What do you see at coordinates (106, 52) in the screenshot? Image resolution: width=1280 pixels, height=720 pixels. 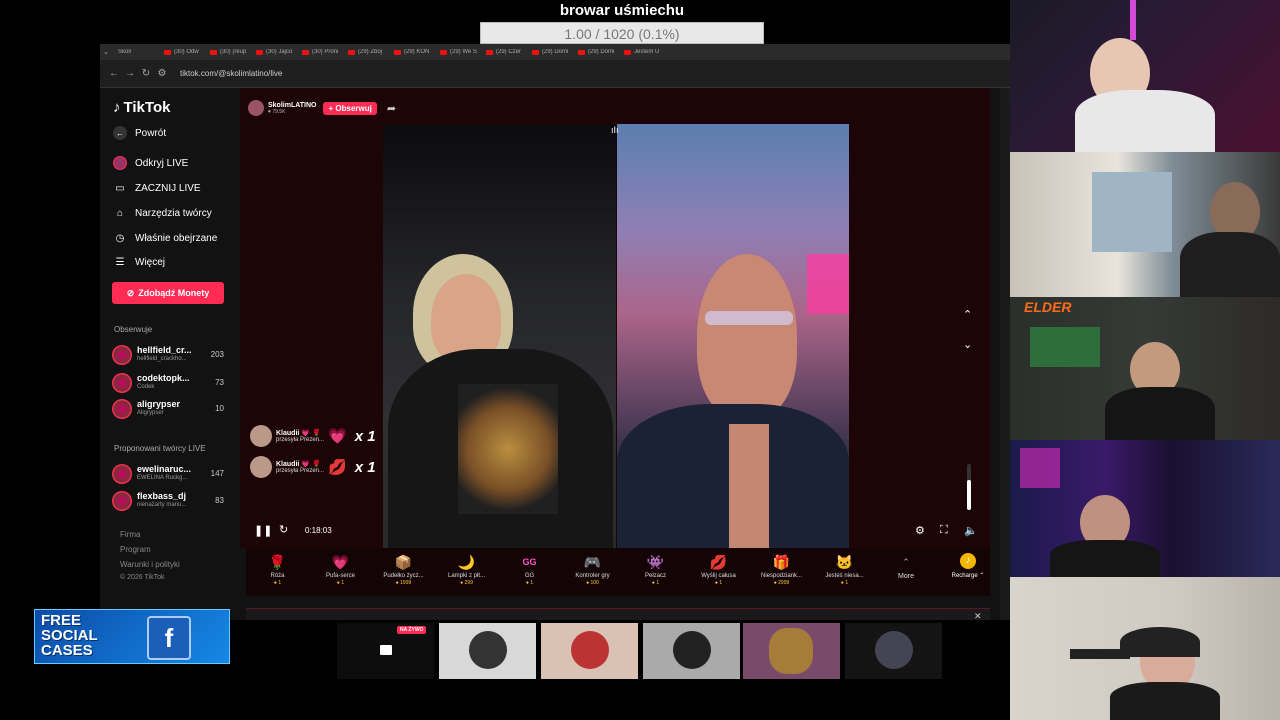 I see `tab-menu-icon: ⌄` at bounding box center [106, 52].